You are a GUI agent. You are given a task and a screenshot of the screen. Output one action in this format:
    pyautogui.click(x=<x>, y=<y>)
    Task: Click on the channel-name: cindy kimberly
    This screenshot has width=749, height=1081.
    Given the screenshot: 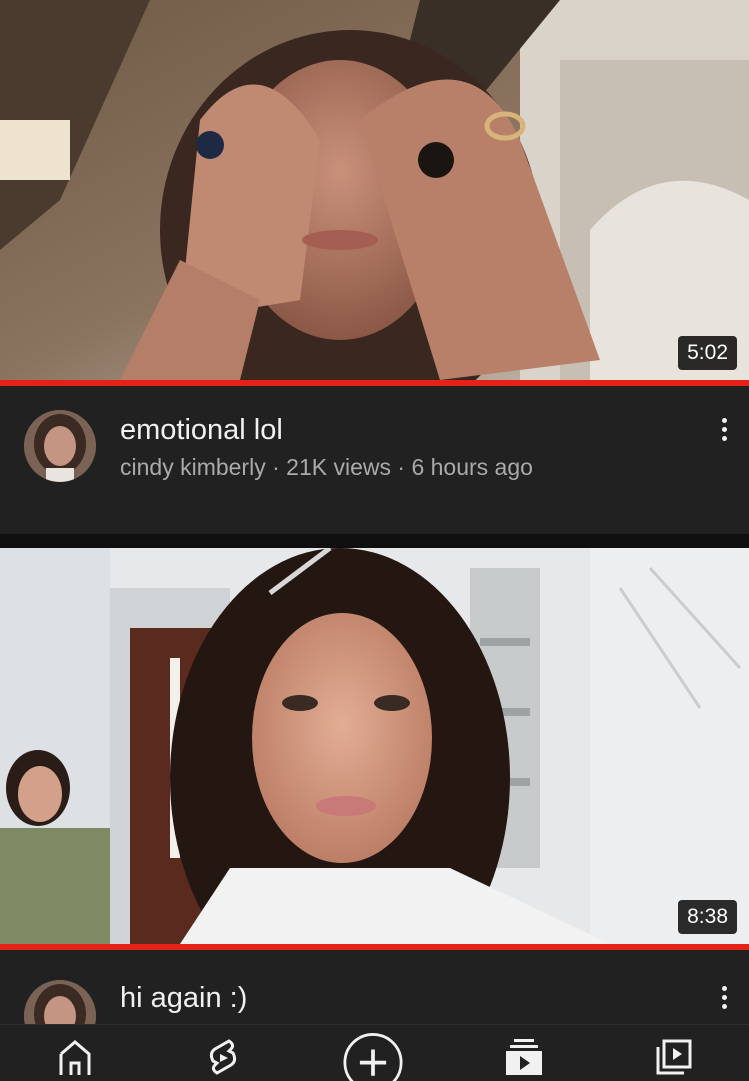 What is the action you would take?
    pyautogui.click(x=193, y=467)
    